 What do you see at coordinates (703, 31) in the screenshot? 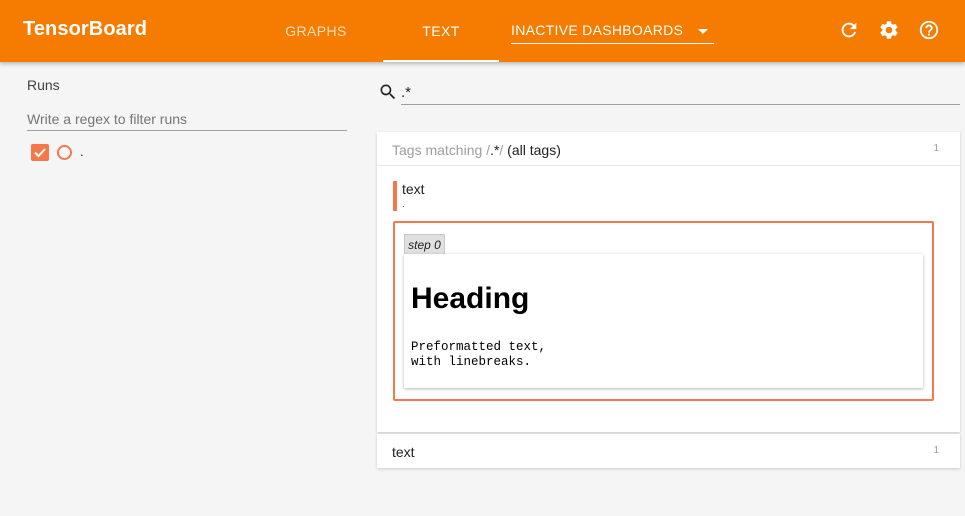
I see `dropdown-arrow-icon` at bounding box center [703, 31].